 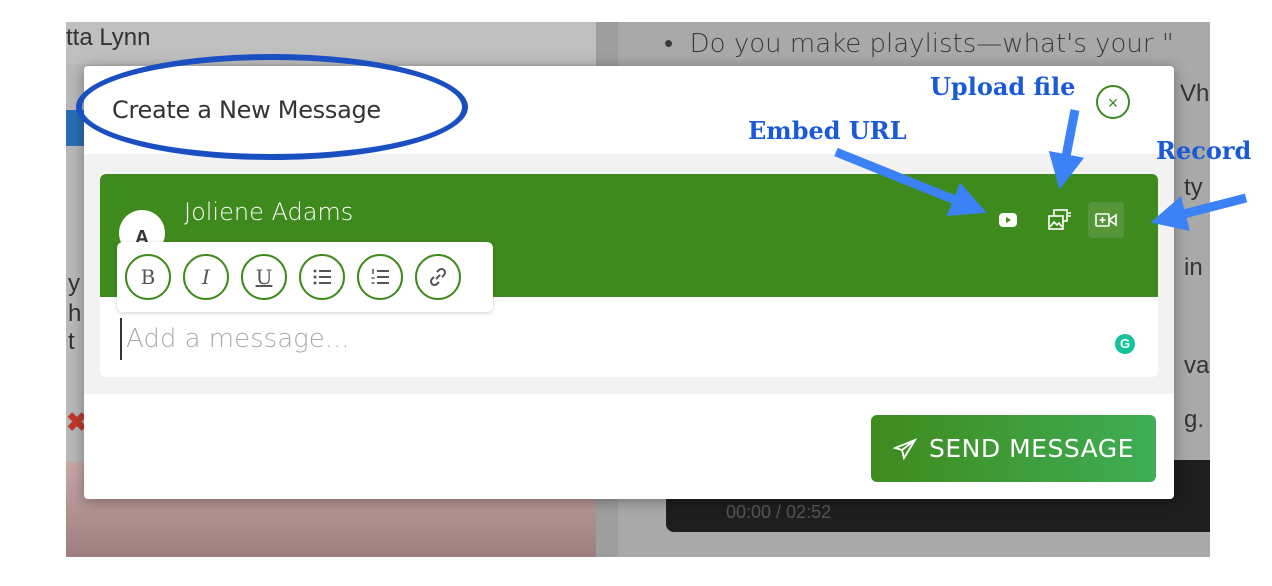 What do you see at coordinates (779, 512) in the screenshot?
I see `player-time: 00:00 / 02:52` at bounding box center [779, 512].